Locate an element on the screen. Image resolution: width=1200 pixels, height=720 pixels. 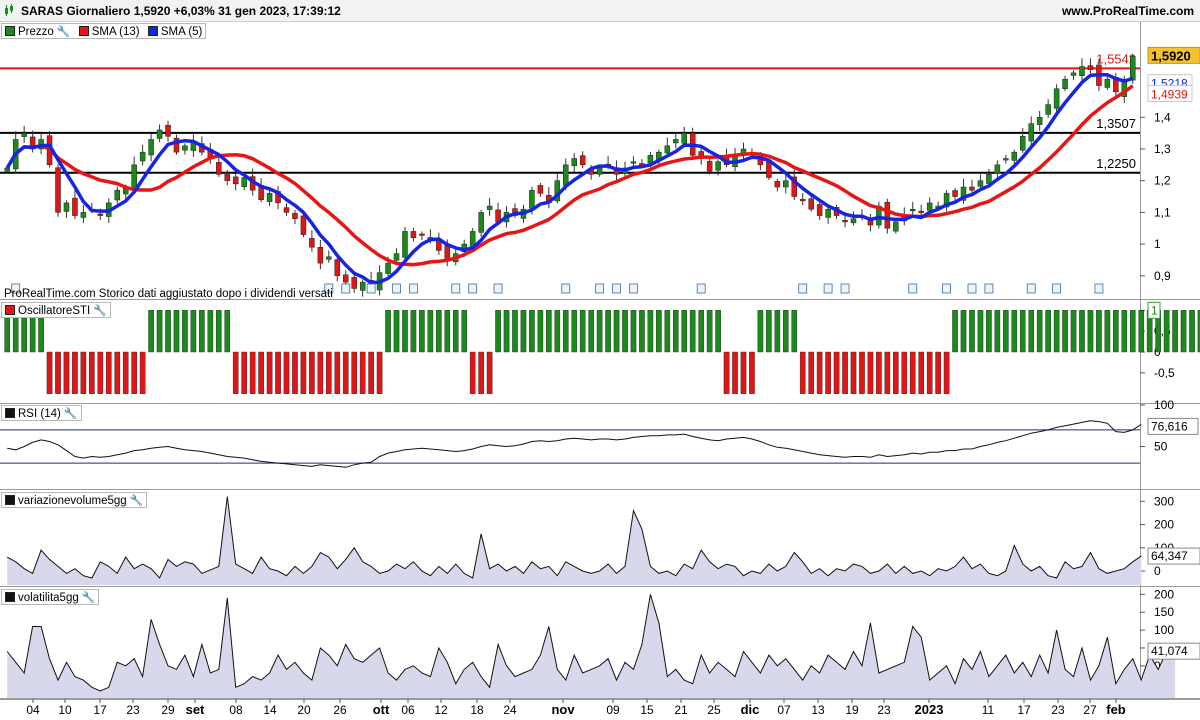
vol-swatch is located at coordinates (10, 500).